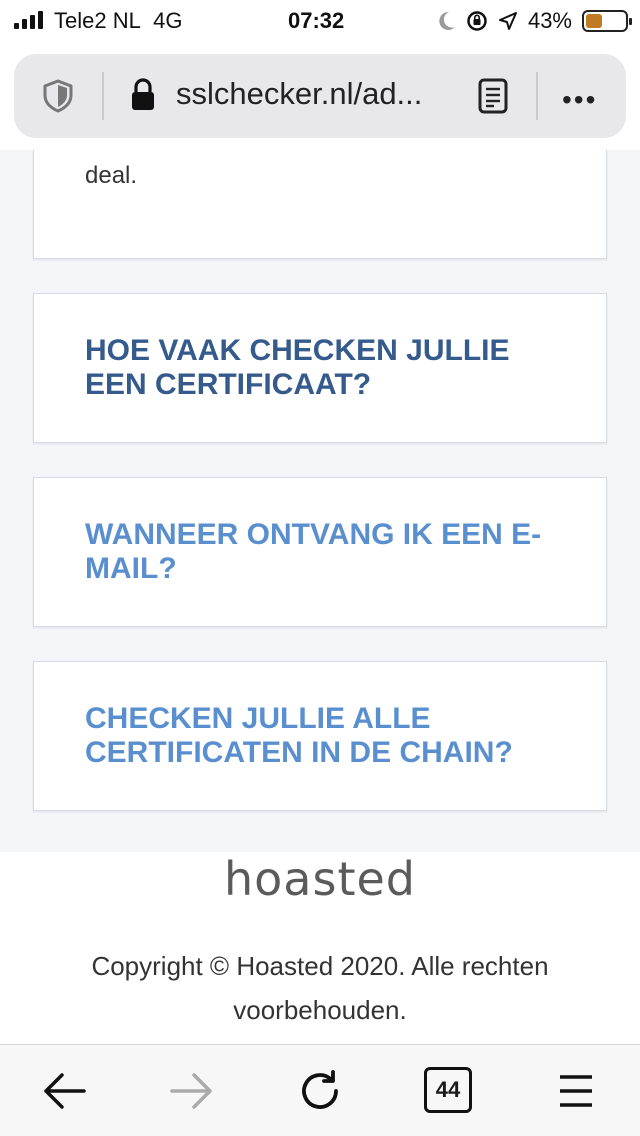 The image size is (640, 1136). Describe the element at coordinates (28, 20) in the screenshot. I see `signal-icon` at that location.